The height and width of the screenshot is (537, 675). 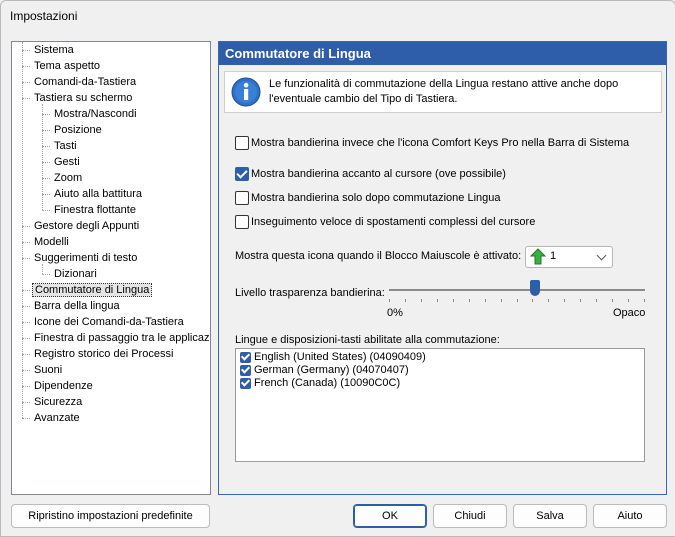 I want to click on tree-item: Aiuto alla battitura, so click(x=98, y=194).